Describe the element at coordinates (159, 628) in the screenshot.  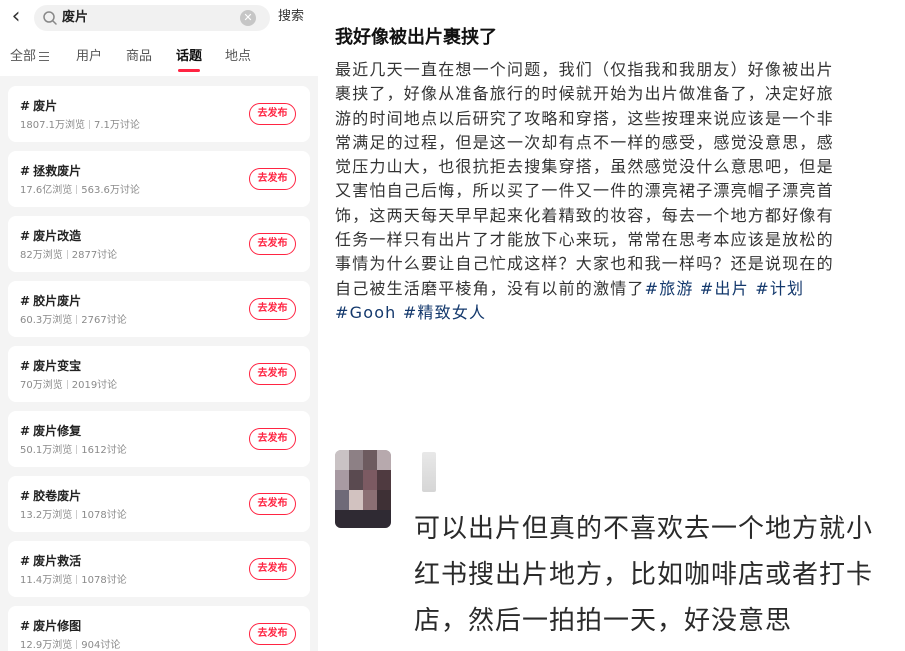
I see `topic-card: # 废片修图 12.9万浏览 904讨论 去发布` at that location.